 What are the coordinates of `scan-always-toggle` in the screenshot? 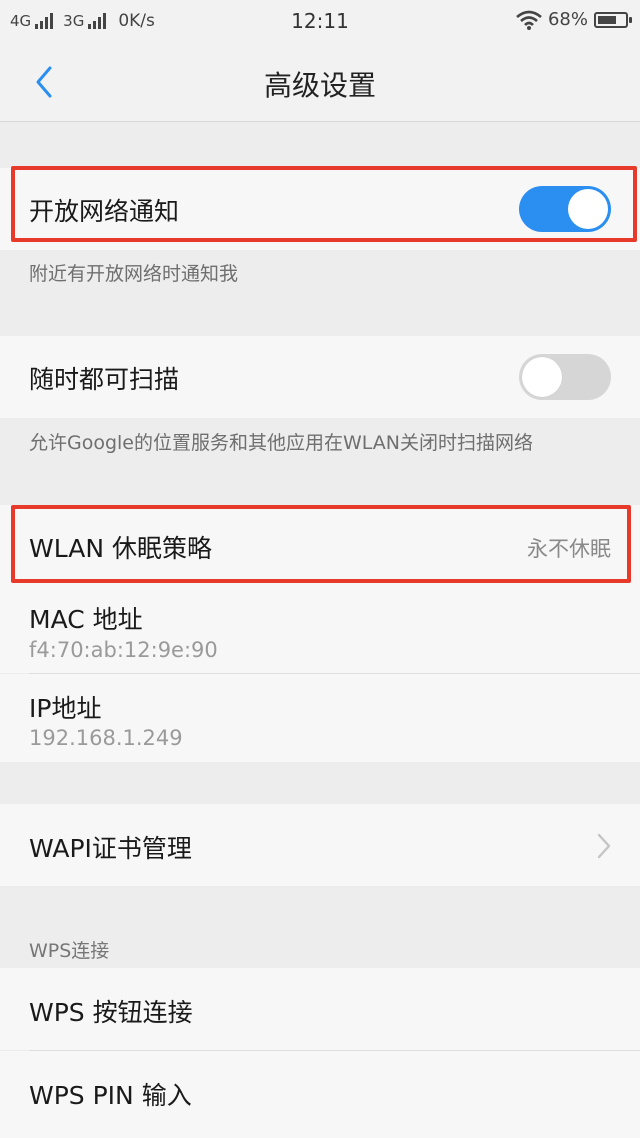 It's located at (565, 377).